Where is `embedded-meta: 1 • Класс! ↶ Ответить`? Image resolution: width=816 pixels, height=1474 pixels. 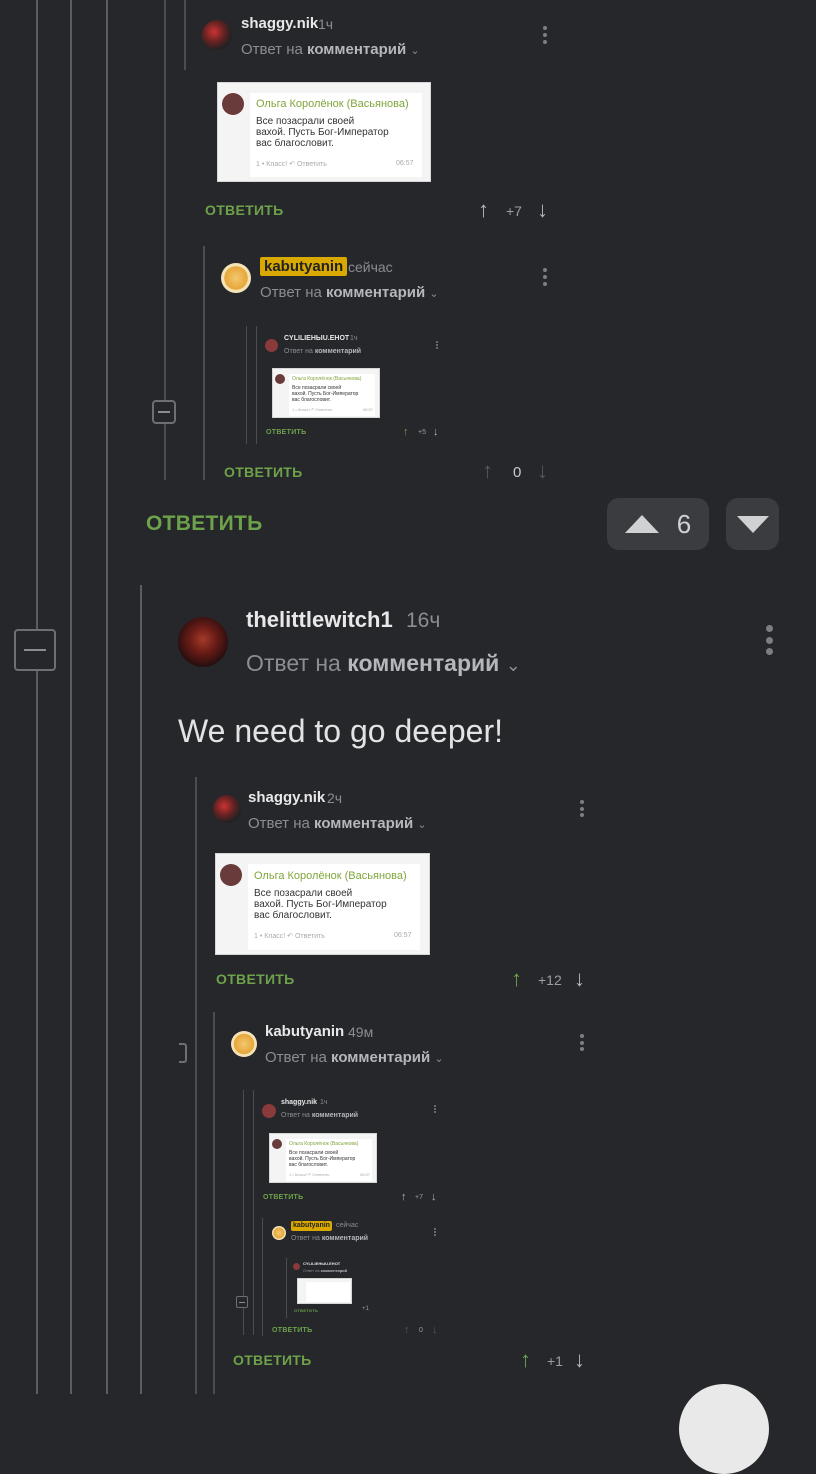 embedded-meta: 1 • Класс! ↶ Ответить is located at coordinates (291, 164).